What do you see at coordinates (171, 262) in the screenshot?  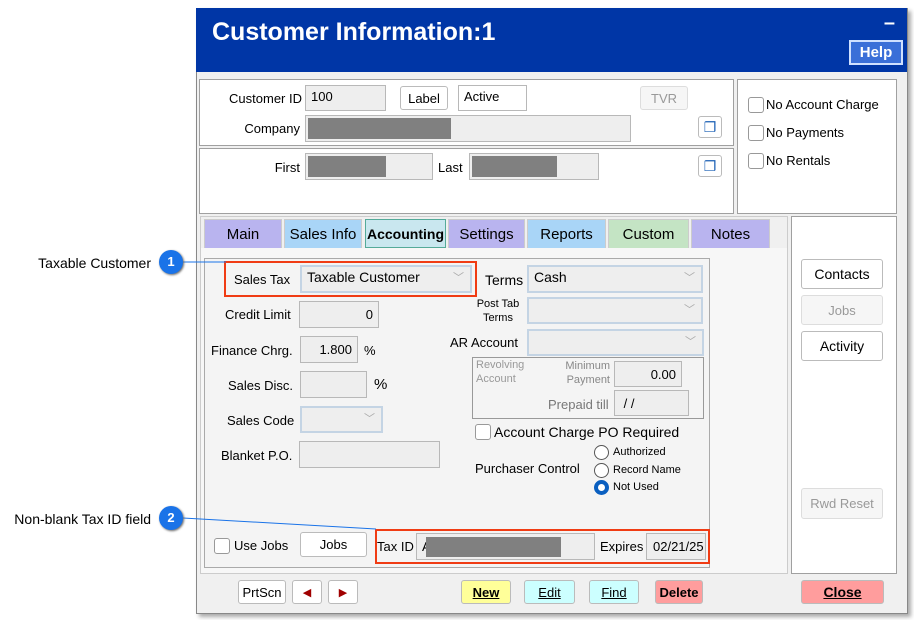 I see `callout-1-badge: 1` at bounding box center [171, 262].